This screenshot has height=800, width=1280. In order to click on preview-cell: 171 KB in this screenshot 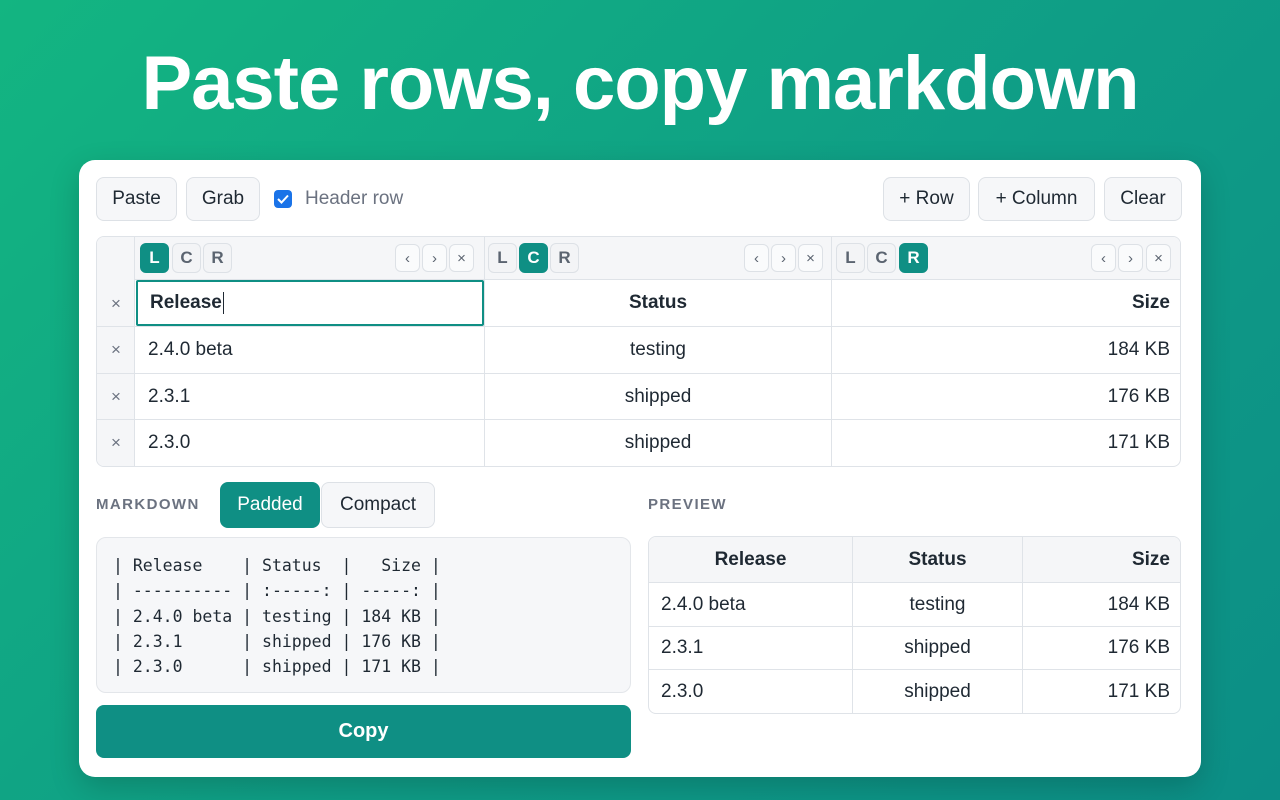, I will do `click(1138, 691)`.